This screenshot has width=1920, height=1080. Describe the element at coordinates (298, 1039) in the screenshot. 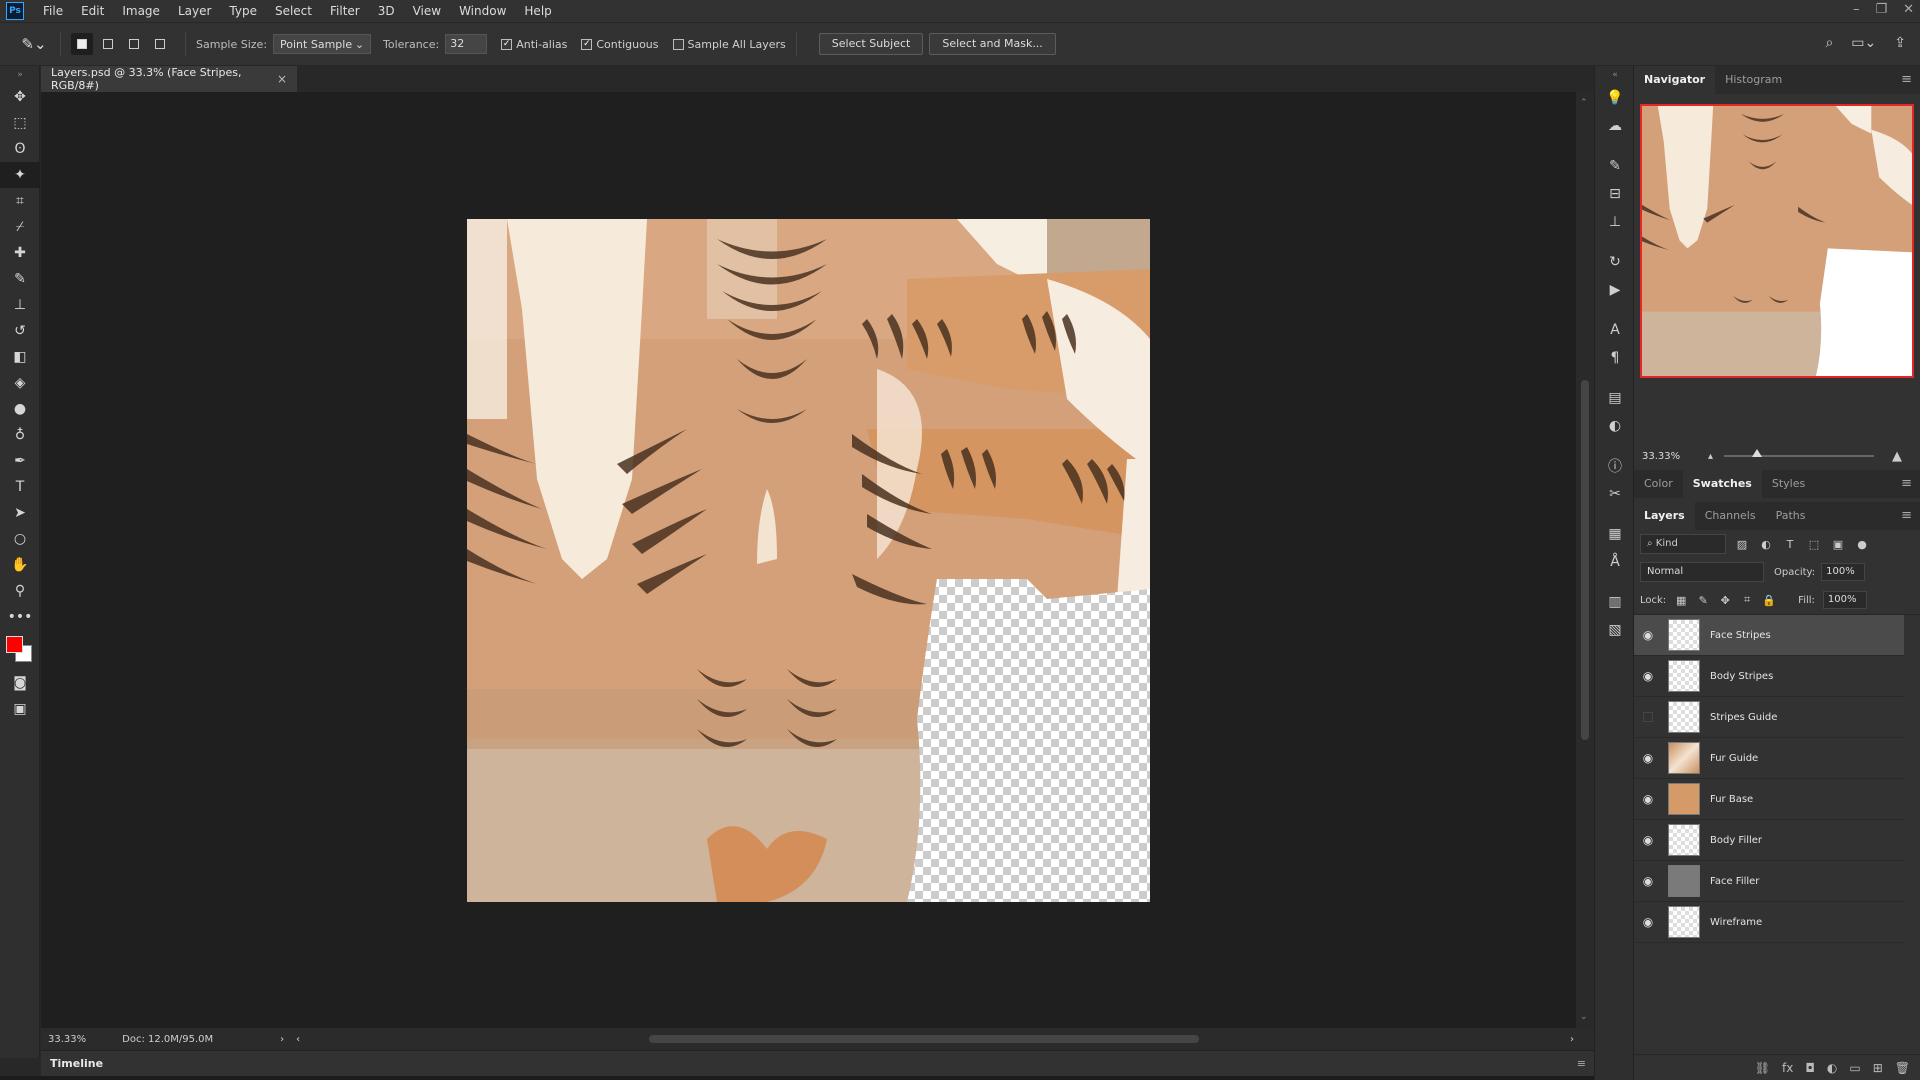

I see `scroll-left-icon: ‹` at that location.